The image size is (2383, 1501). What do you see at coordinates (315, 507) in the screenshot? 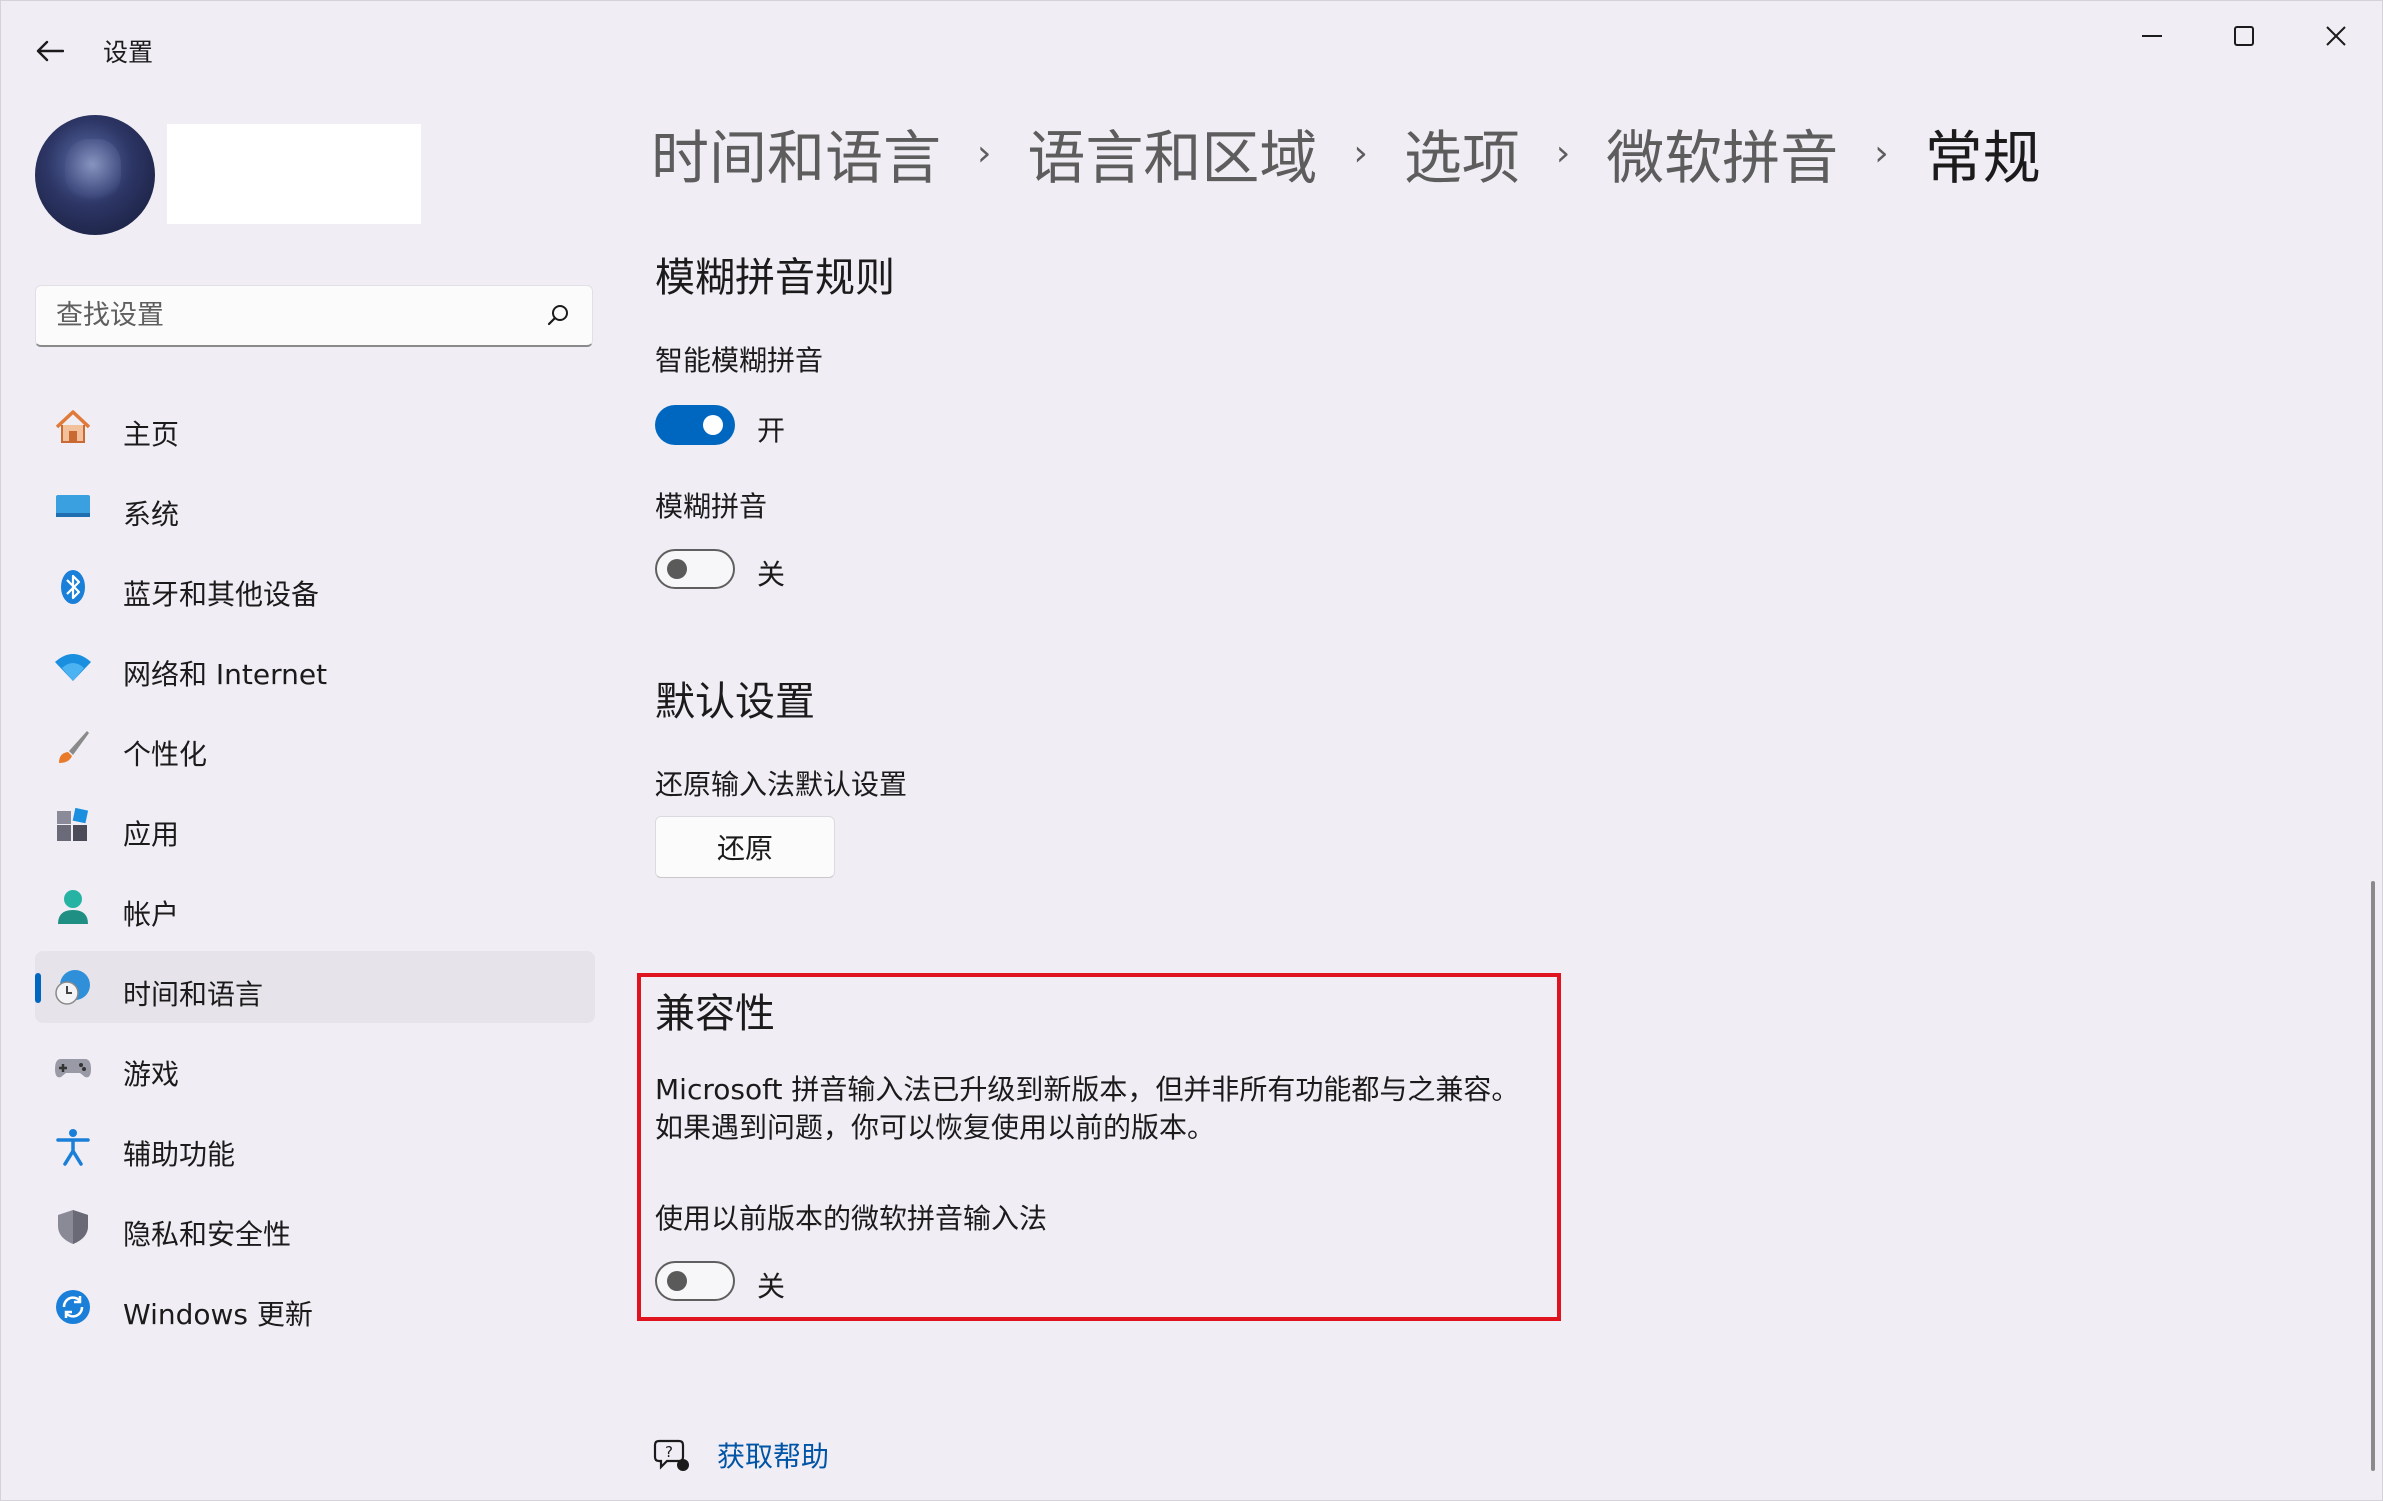
I see `sidebar-item-system: 系统` at bounding box center [315, 507].